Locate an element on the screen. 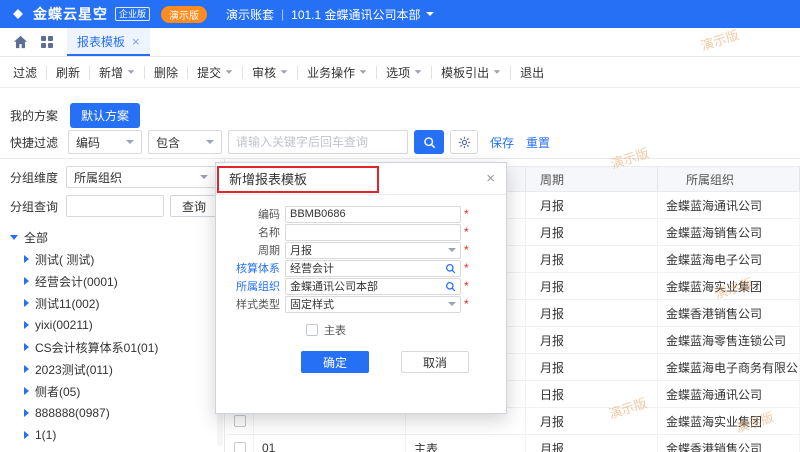 The image size is (800, 452). tab-label: 报表模板 is located at coordinates (101, 41).